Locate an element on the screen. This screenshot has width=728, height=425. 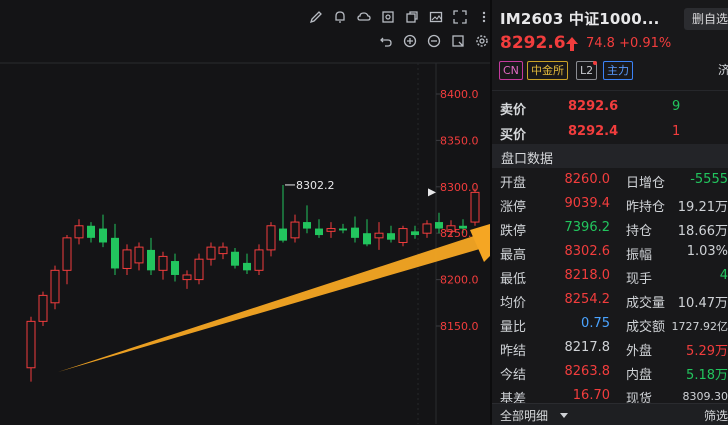
quote-row: 最低 8218.0 现手 4 is located at coordinates (610, 276).